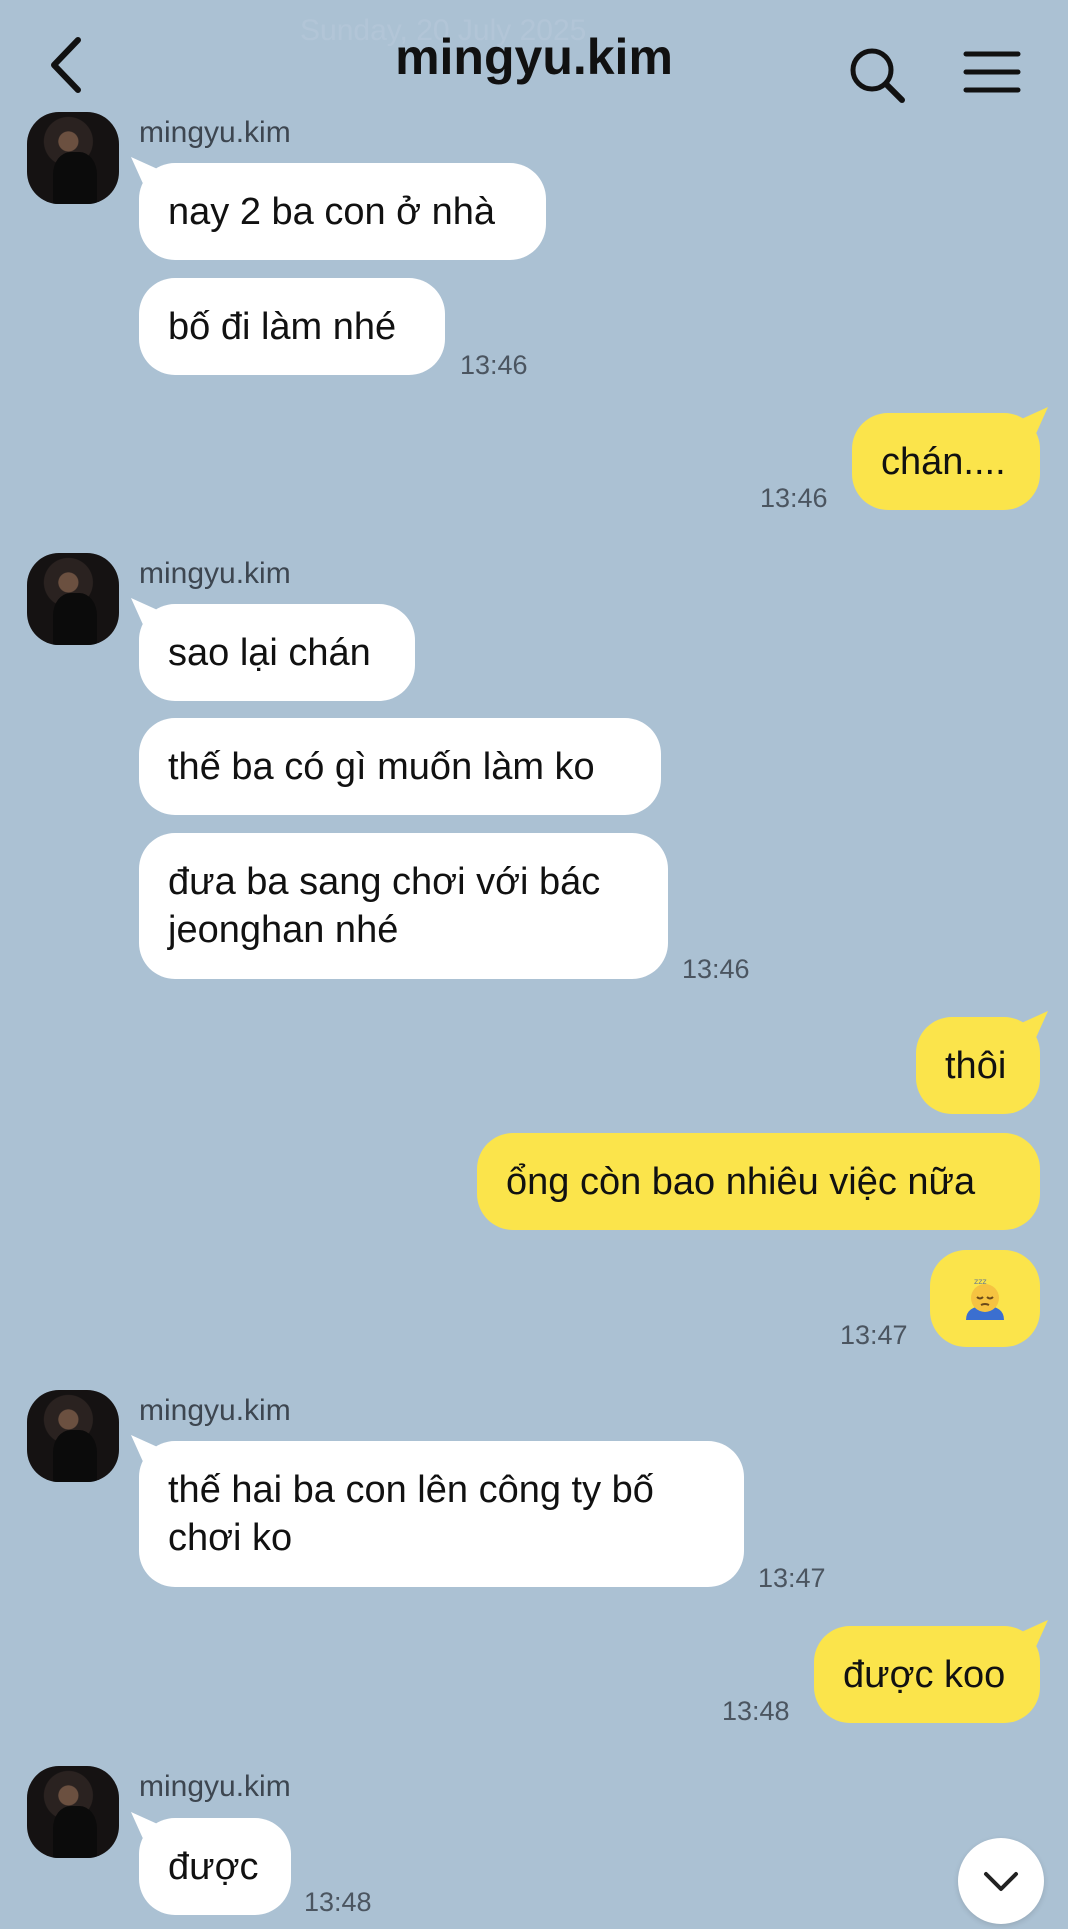 This screenshot has width=1068, height=1929. What do you see at coordinates (980, 1281) in the screenshot?
I see `svg-text: zzz` at bounding box center [980, 1281].